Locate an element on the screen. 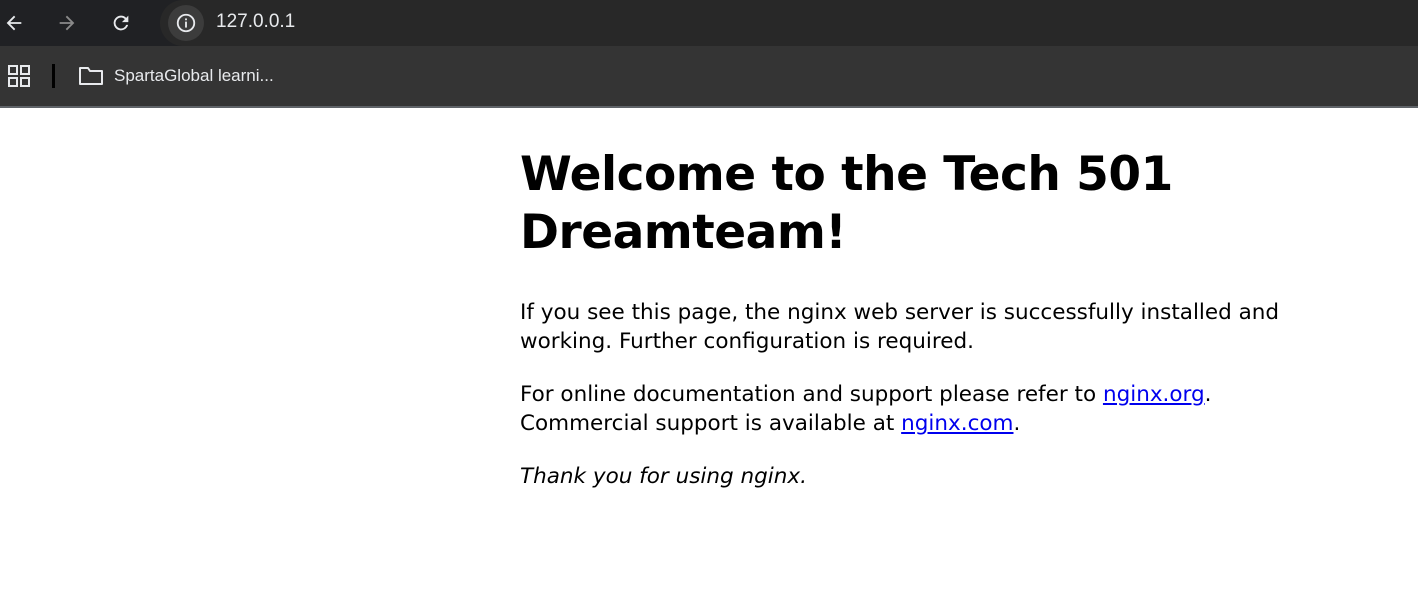 The width and height of the screenshot is (1418, 589). commercial-support-text: Commercial support is available at is located at coordinates (711, 423).